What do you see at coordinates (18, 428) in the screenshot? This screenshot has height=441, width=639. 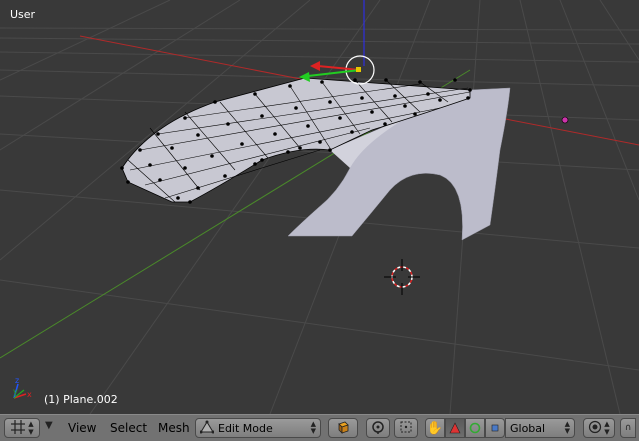 I see `3d-view-grid-icon` at bounding box center [18, 428].